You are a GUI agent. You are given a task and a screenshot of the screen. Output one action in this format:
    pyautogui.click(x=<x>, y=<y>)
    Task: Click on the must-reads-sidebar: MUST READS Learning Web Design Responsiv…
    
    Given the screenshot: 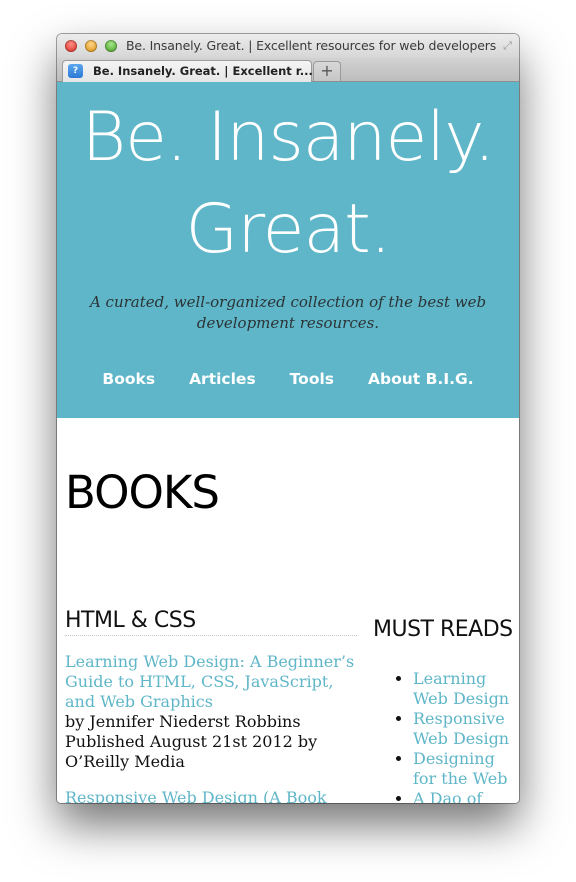 What is the action you would take?
    pyautogui.click(x=446, y=708)
    